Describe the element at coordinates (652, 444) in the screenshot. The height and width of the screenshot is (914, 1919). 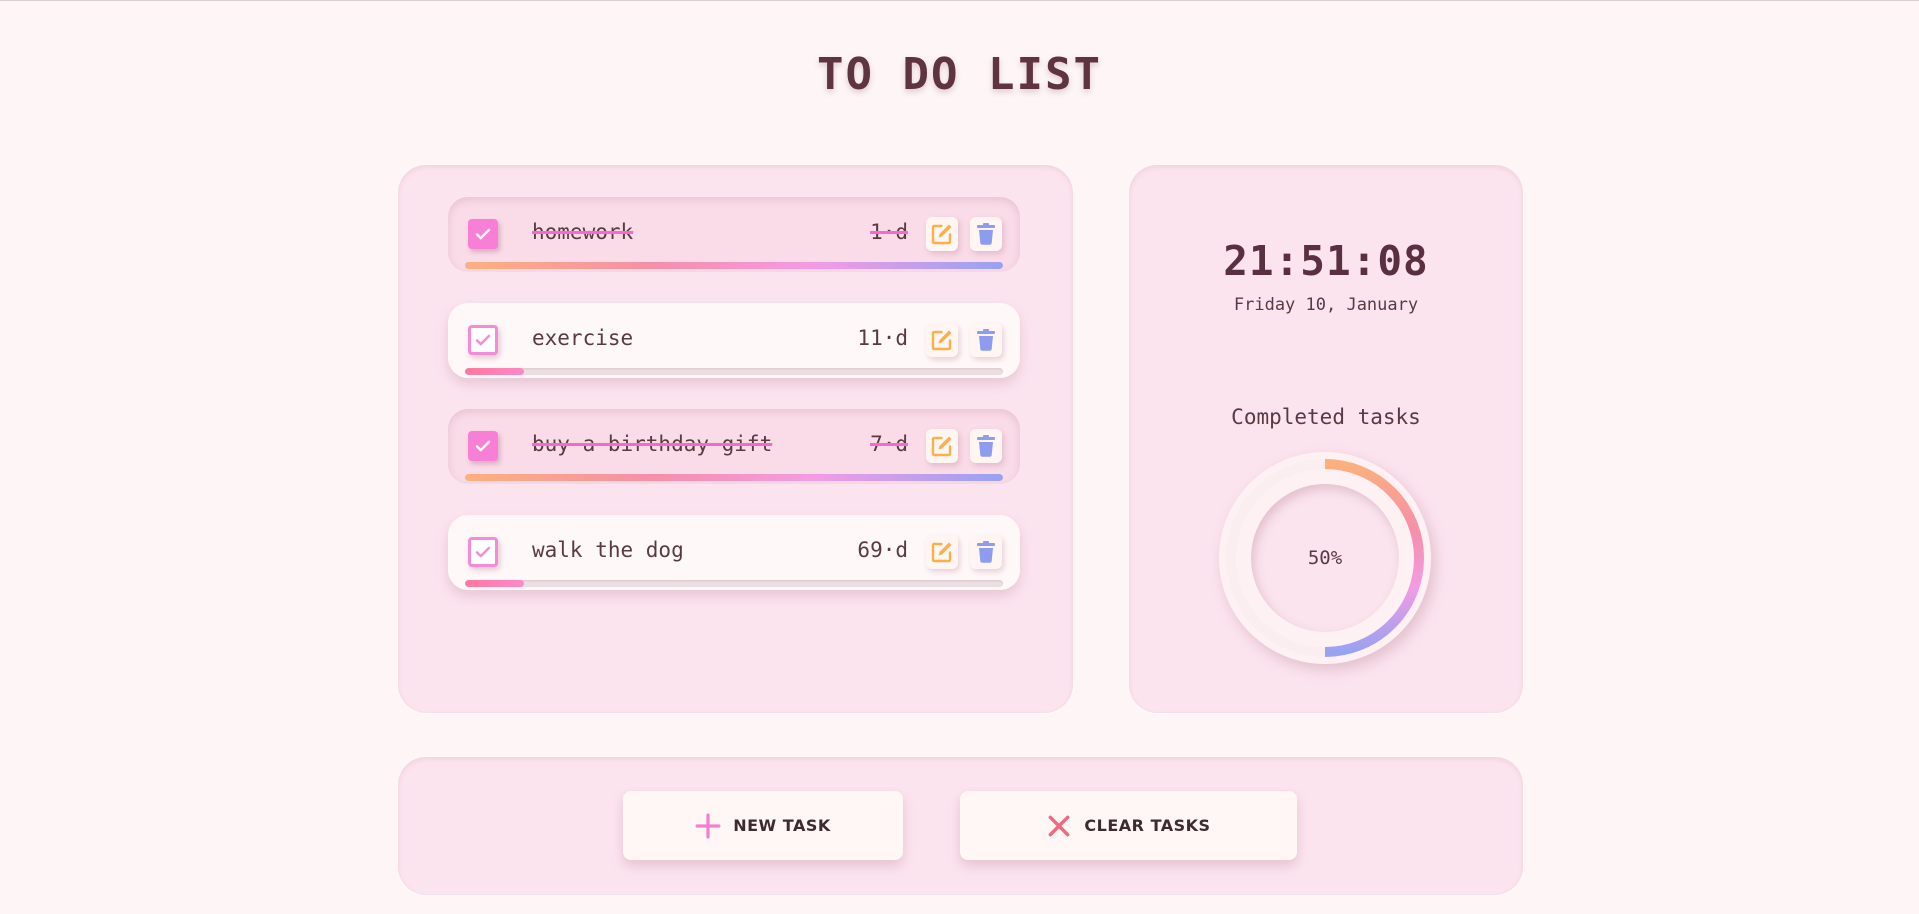
I see `task-name: buy a birthday gift` at that location.